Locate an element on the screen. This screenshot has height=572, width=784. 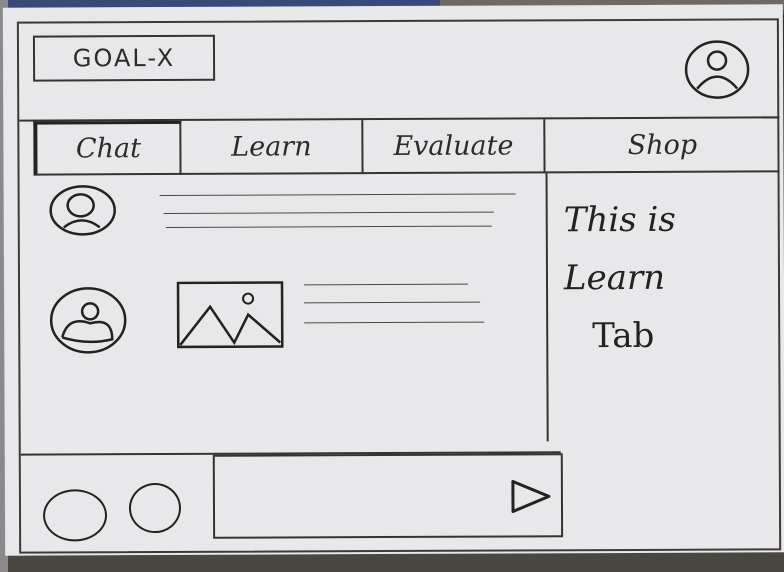
tab-evaluate: Evaluate is located at coordinates (454, 147).